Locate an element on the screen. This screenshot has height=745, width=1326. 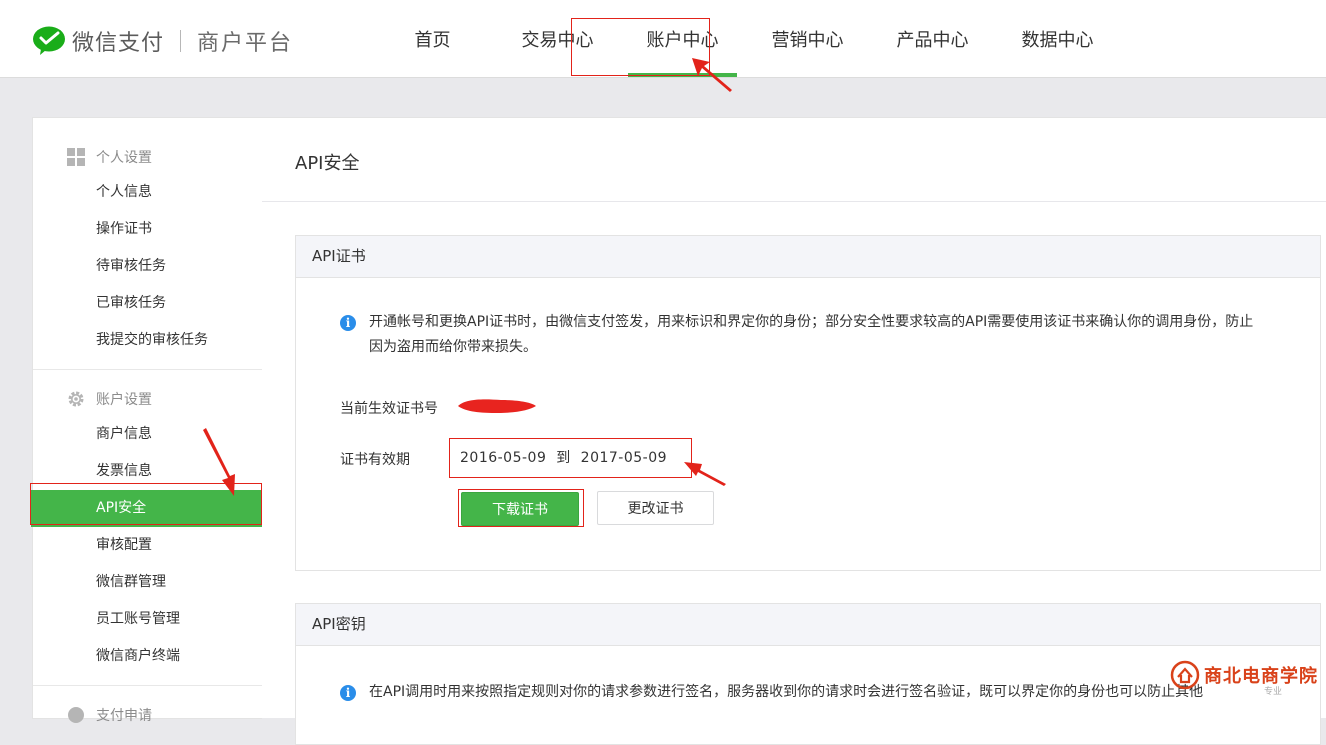
sidebar-item-review-config: 审核配置 is located at coordinates (147, 545).